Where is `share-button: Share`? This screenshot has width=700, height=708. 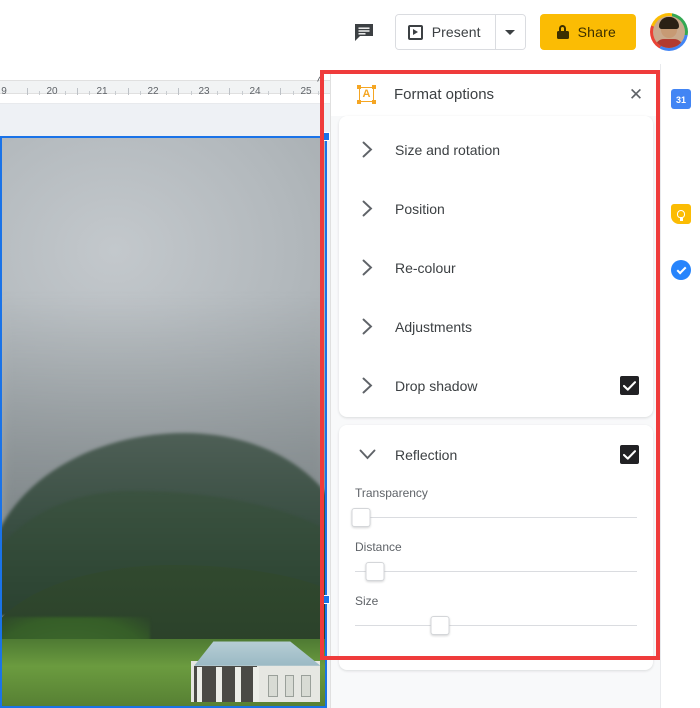
share-button: Share is located at coordinates (587, 32).